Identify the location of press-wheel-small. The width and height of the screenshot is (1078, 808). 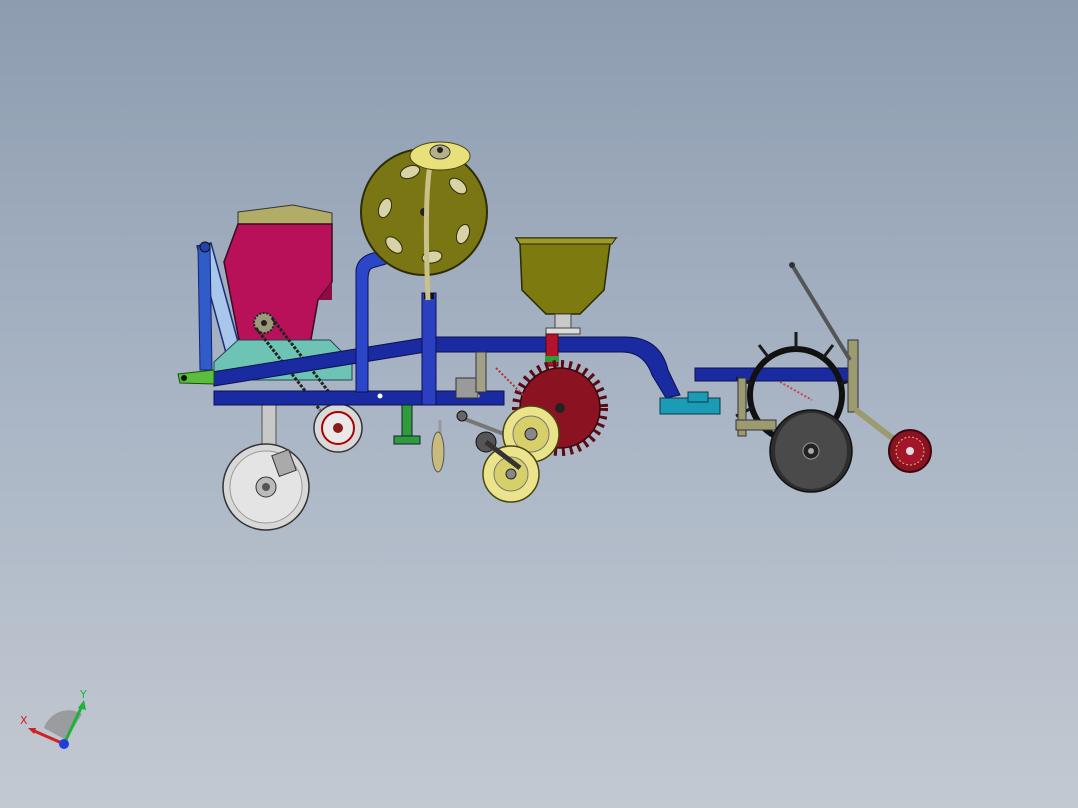
(338, 428).